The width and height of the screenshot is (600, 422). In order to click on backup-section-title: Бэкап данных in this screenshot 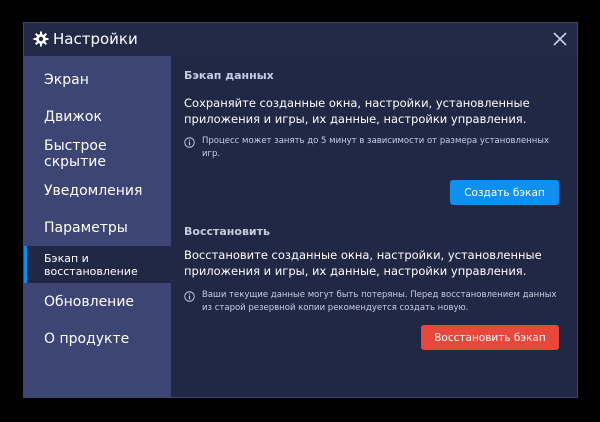, I will do `click(229, 75)`.